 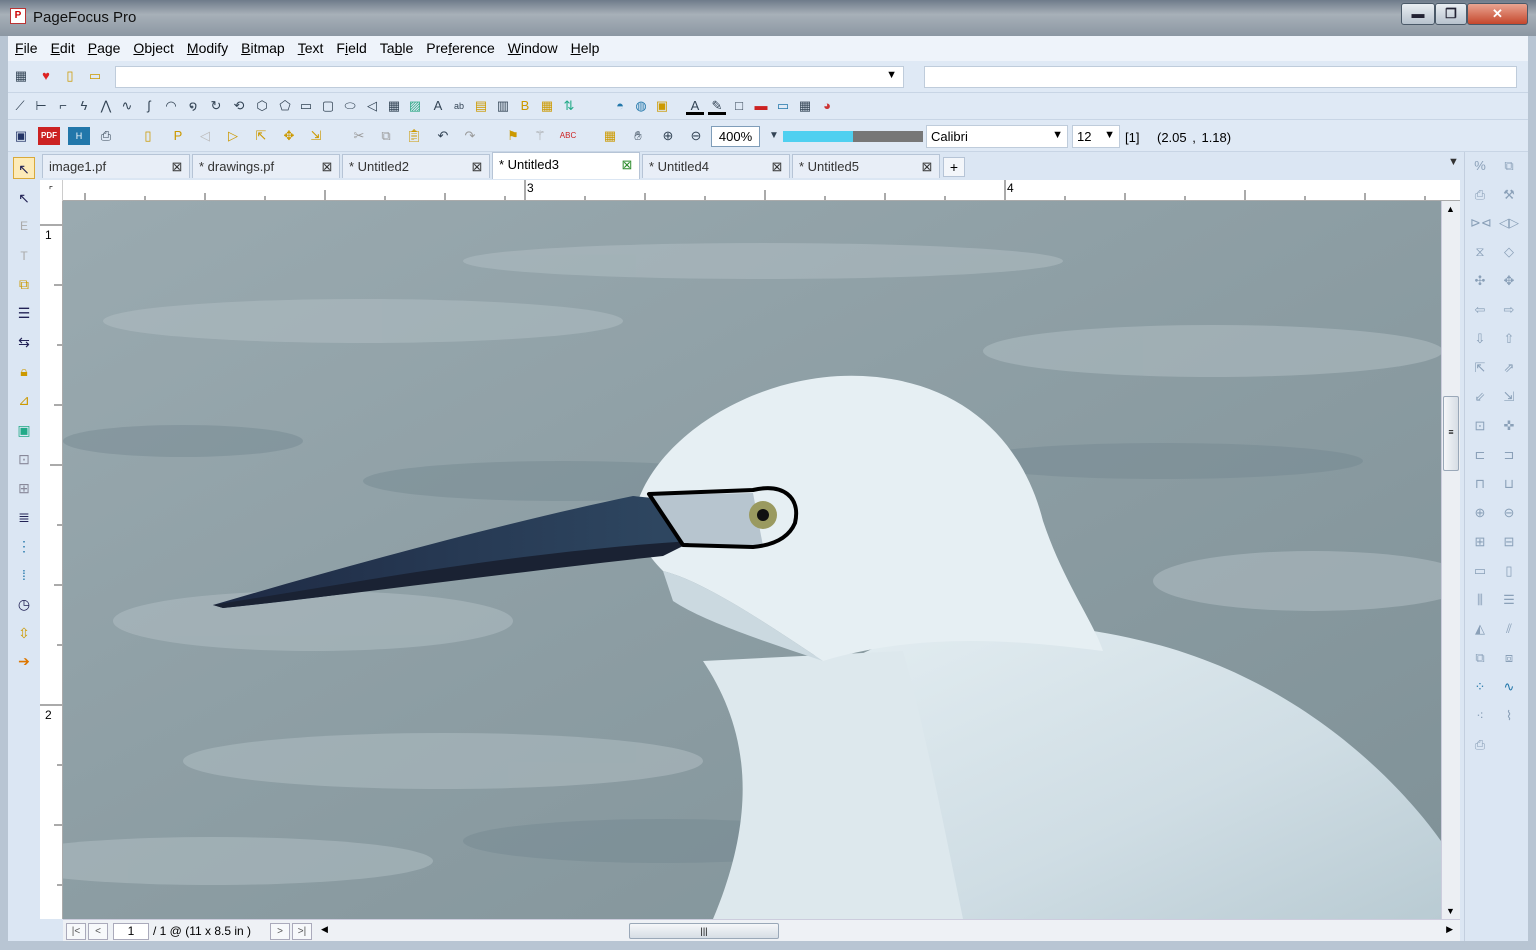 What do you see at coordinates (24, 604) in the screenshot?
I see `clock-icon: ◷` at bounding box center [24, 604].